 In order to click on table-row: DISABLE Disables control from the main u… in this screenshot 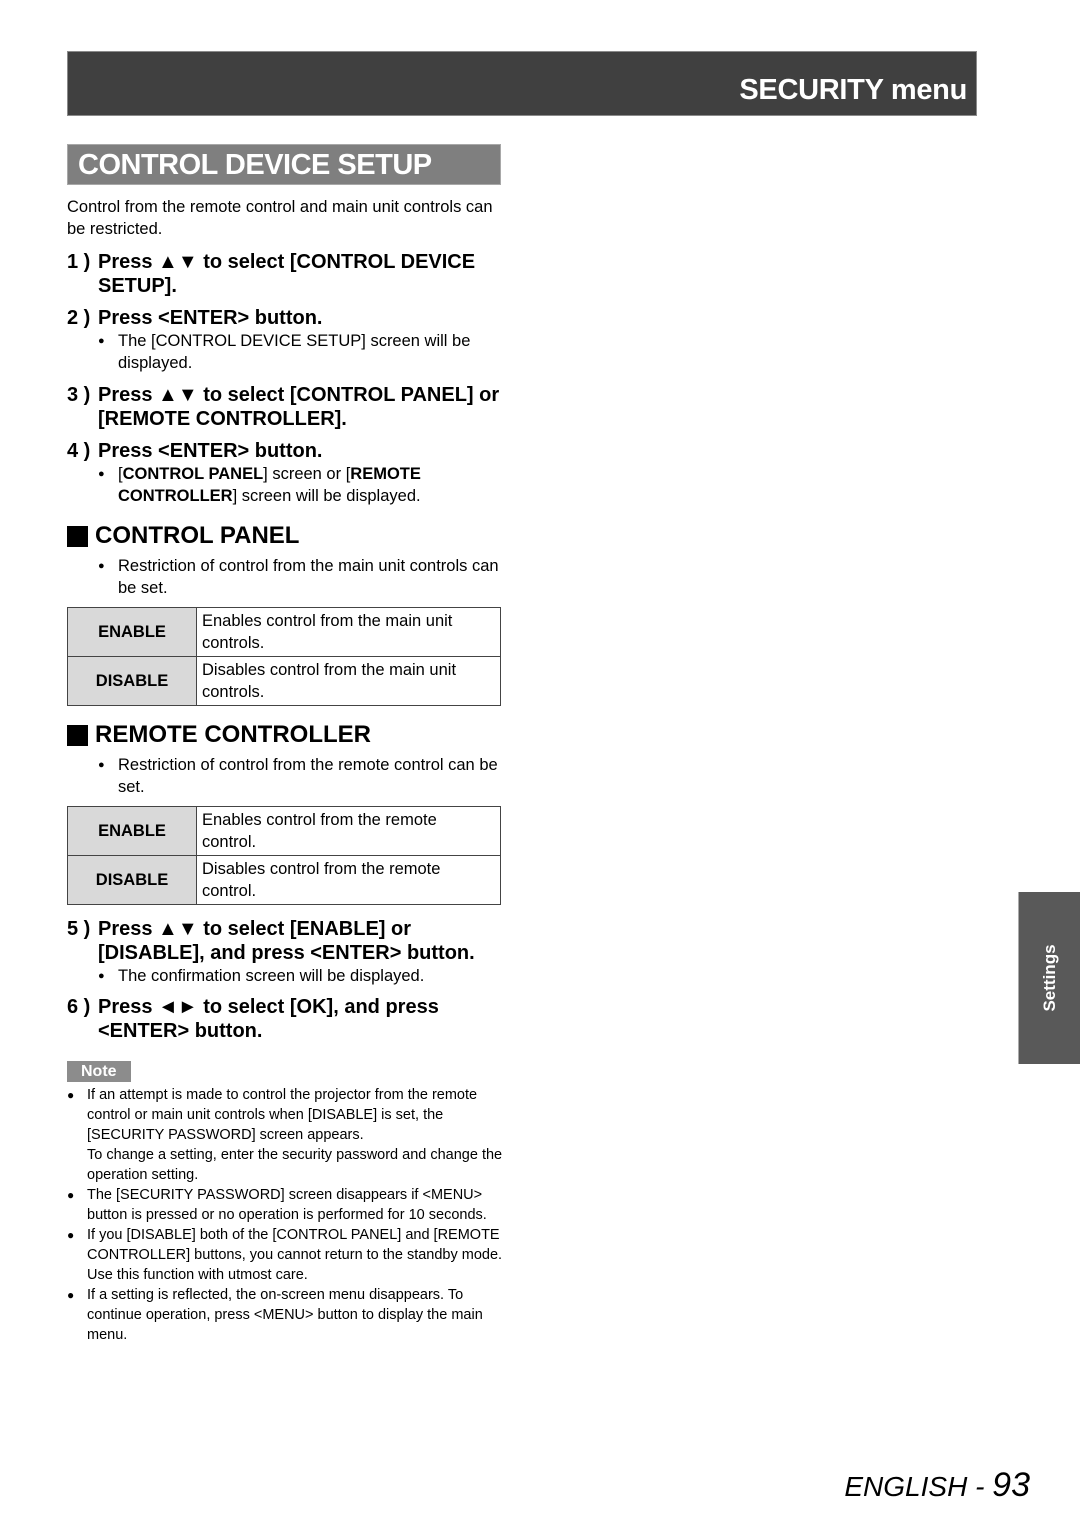, I will do `click(284, 681)`.